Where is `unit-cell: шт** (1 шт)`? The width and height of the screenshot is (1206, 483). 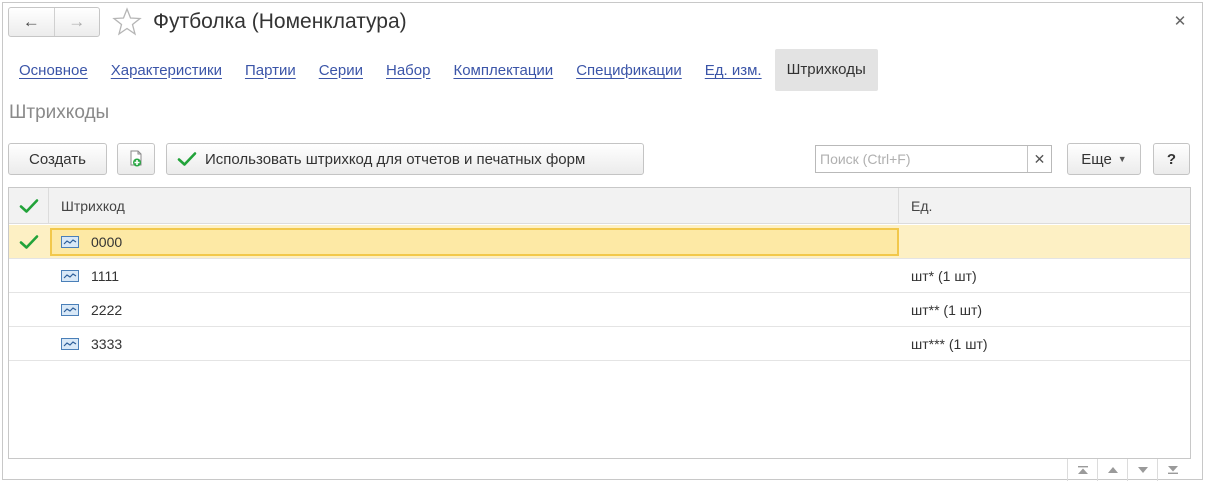
unit-cell: шт** (1 шт) is located at coordinates (1045, 310).